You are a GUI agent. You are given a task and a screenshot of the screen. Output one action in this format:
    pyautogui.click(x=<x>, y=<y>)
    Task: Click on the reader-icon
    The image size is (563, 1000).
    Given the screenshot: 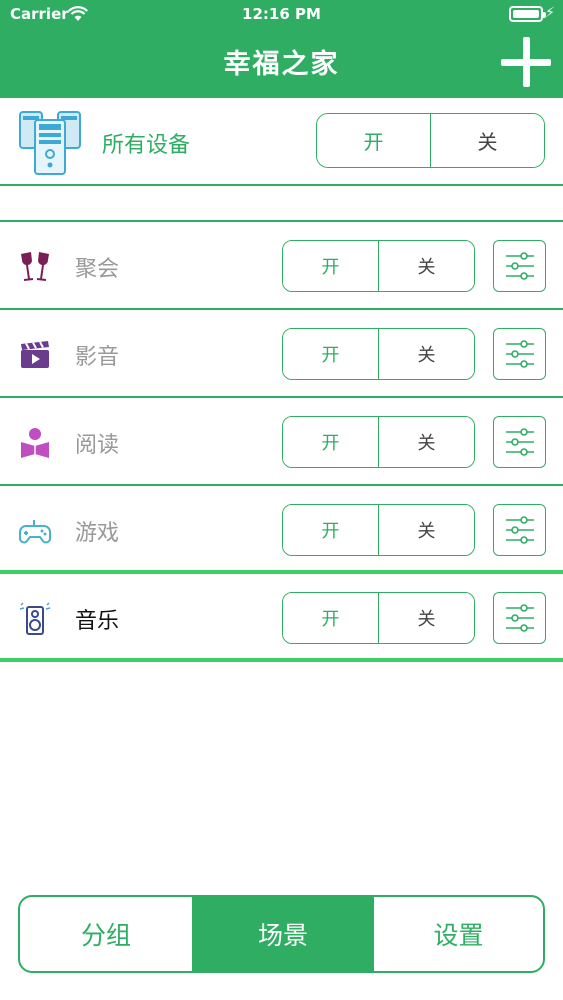 What is the action you would take?
    pyautogui.click(x=35, y=443)
    